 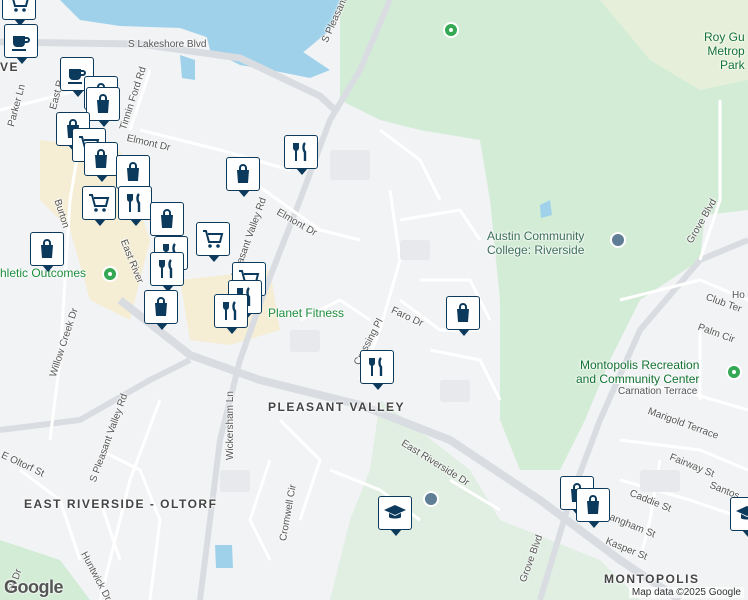 I want to click on poi-montopolis-line-1: Montopolis Recreation, so click(x=639, y=365).